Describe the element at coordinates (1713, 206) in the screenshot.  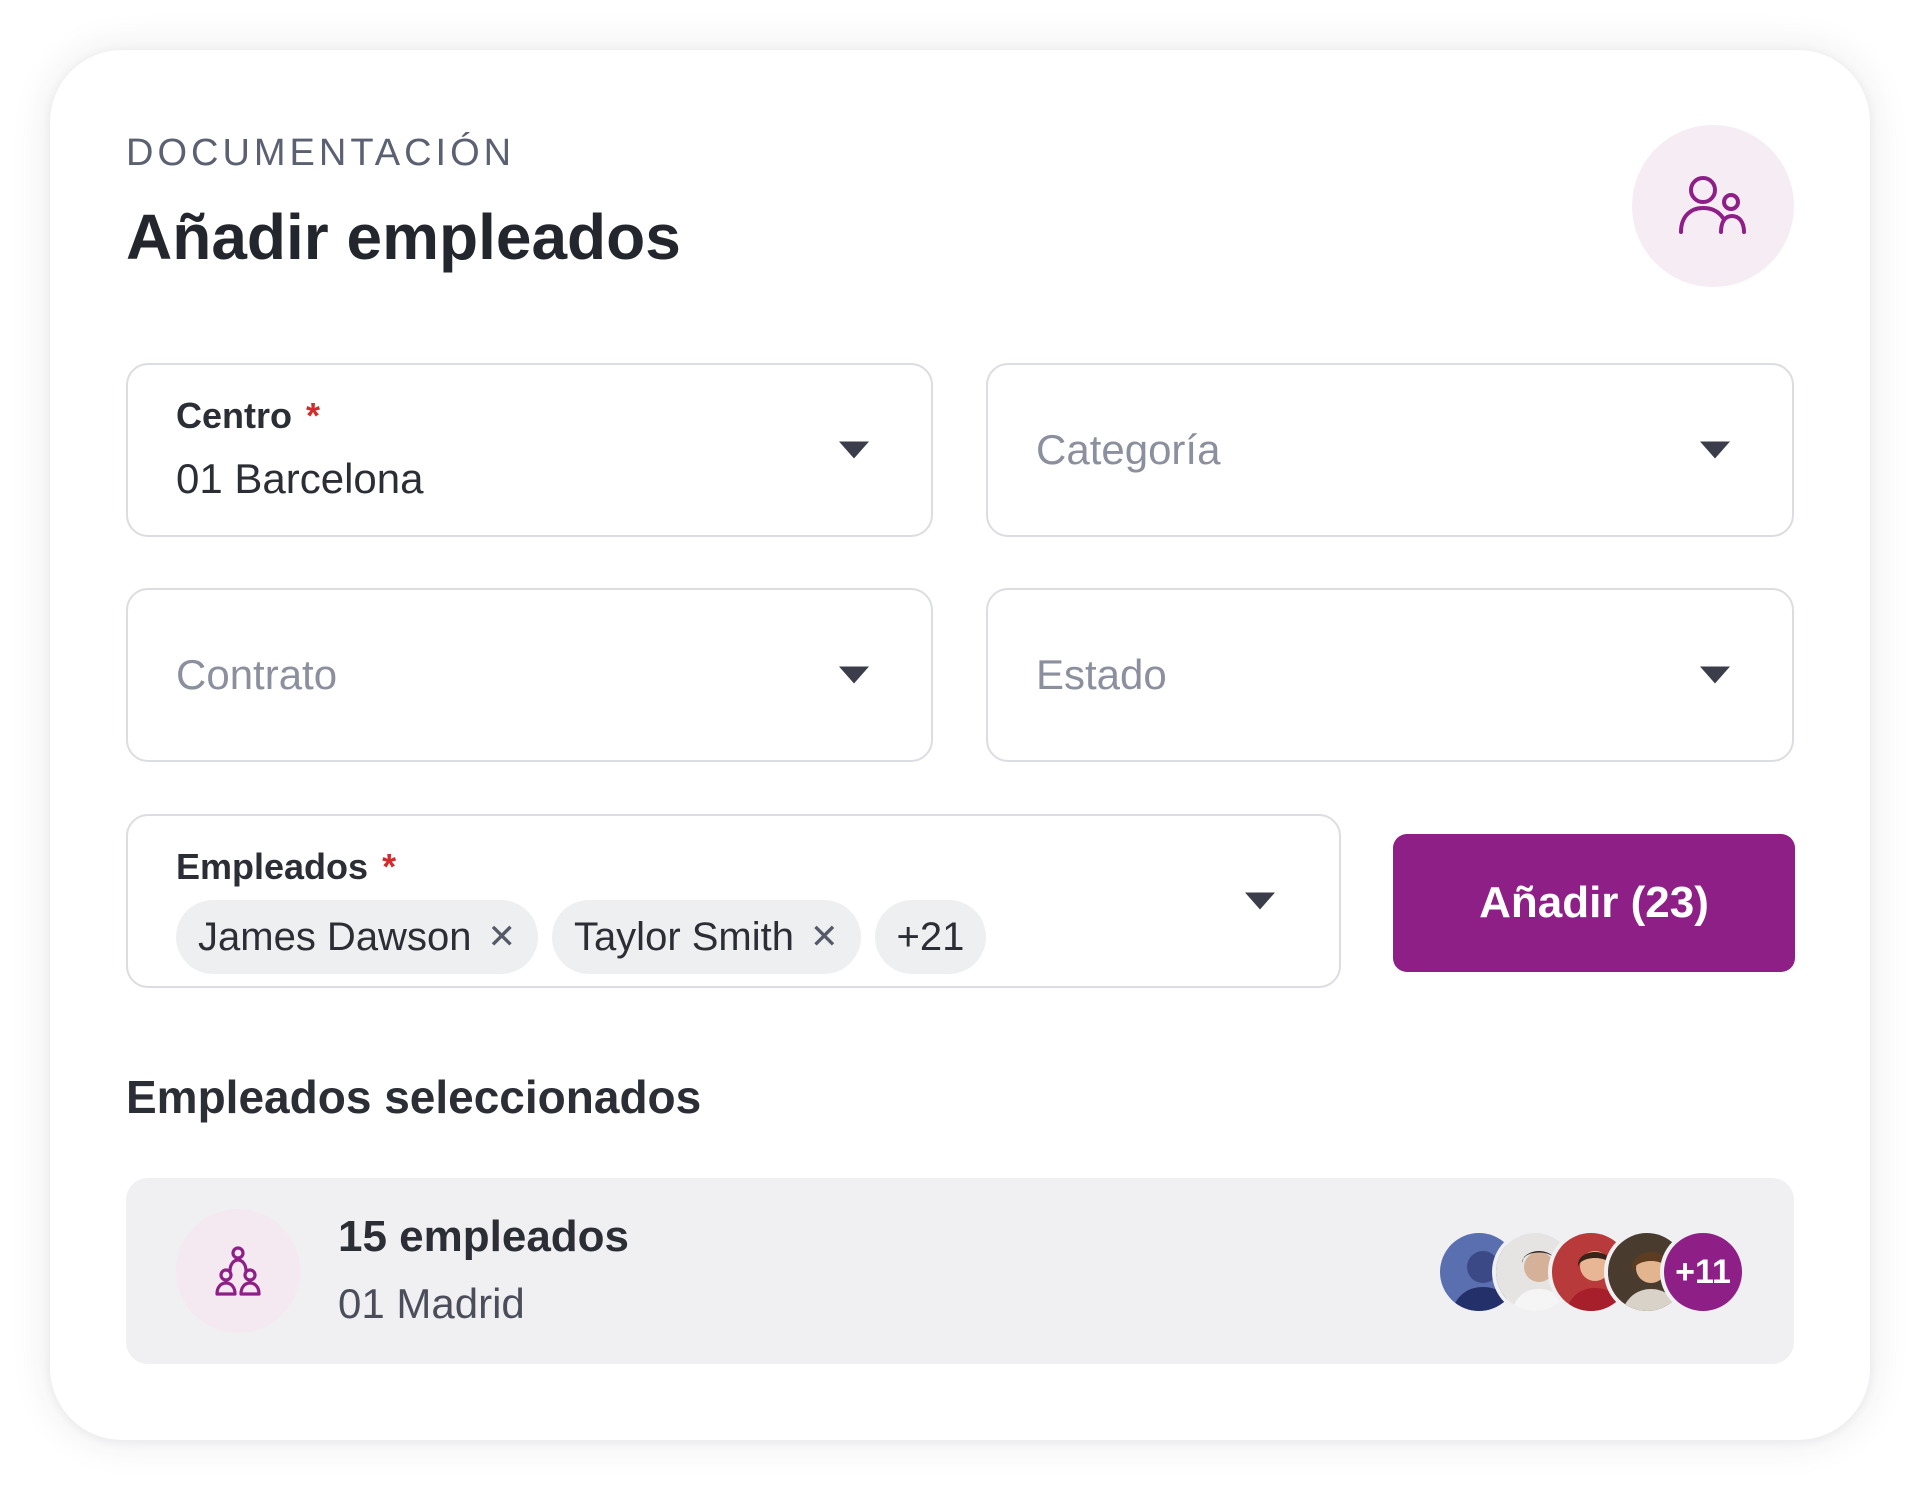
I see `users-icon` at that location.